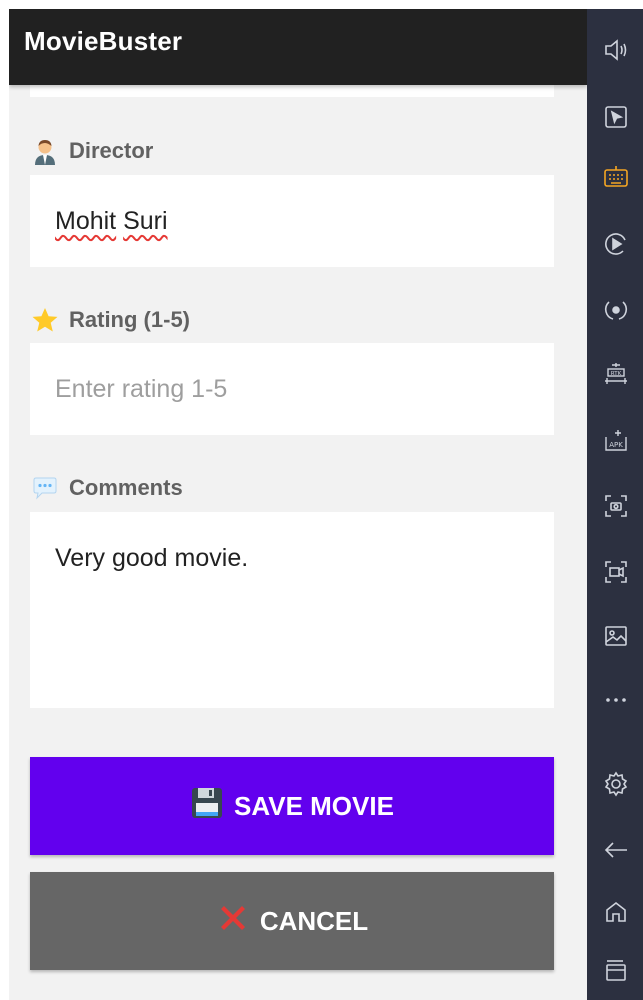 The width and height of the screenshot is (643, 1000). What do you see at coordinates (616, 177) in the screenshot?
I see `keyboard-icon` at bounding box center [616, 177].